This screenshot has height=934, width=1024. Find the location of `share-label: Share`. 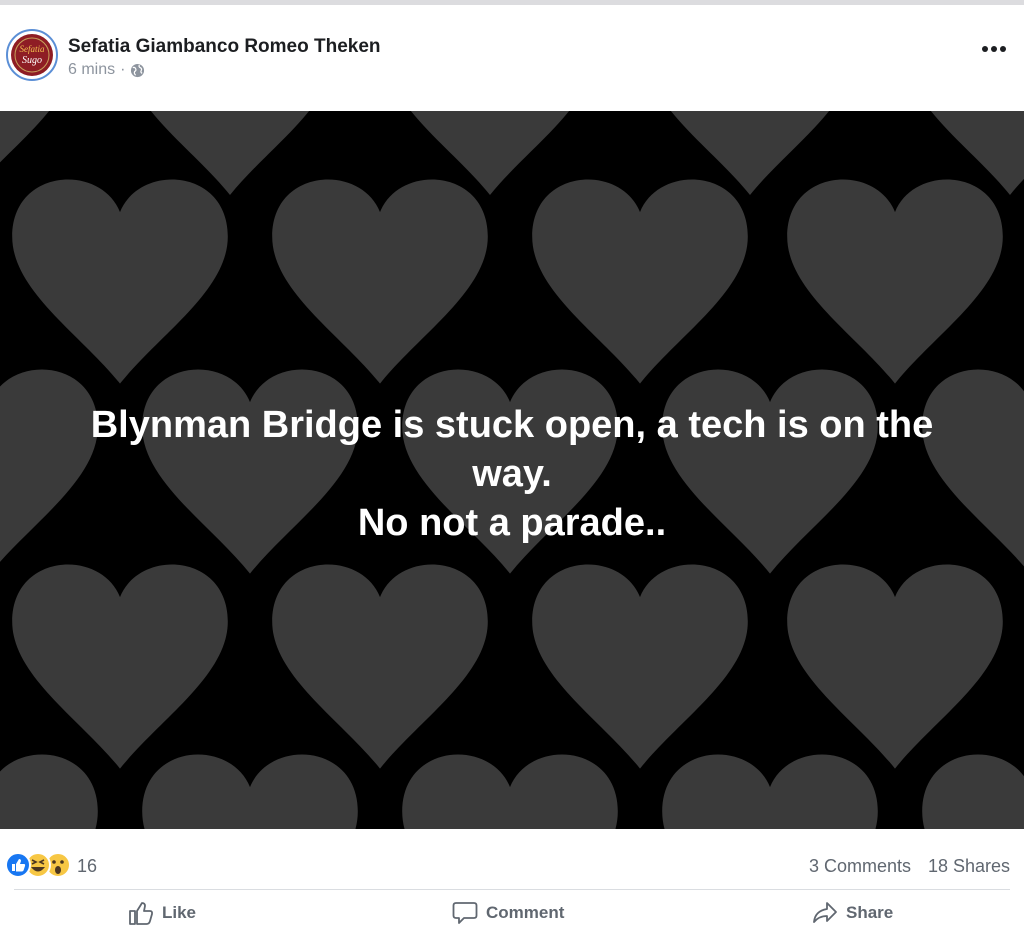

share-label: Share is located at coordinates (870, 912).